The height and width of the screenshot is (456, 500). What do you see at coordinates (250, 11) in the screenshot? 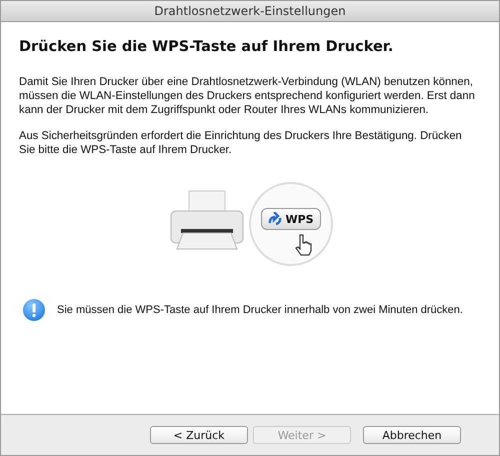
I see `window-title: Drahtlosnetzwerk-Einstellungen` at bounding box center [250, 11].